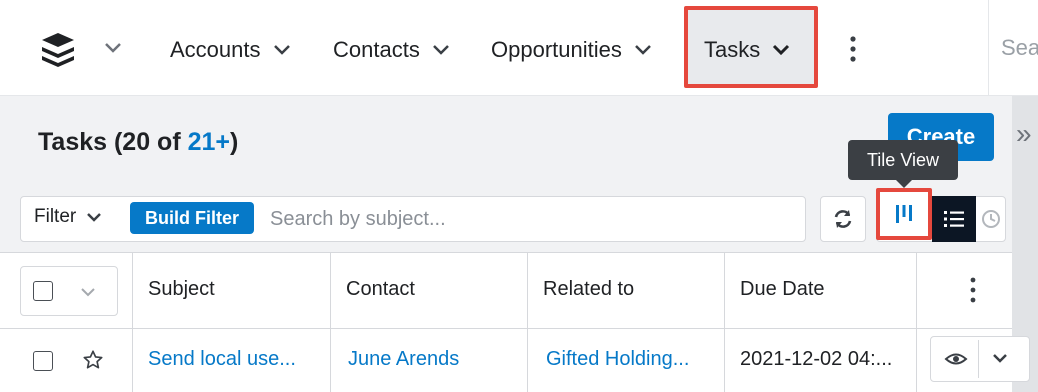  I want to click on nav-item-opportunities: Opportunities, so click(571, 50).